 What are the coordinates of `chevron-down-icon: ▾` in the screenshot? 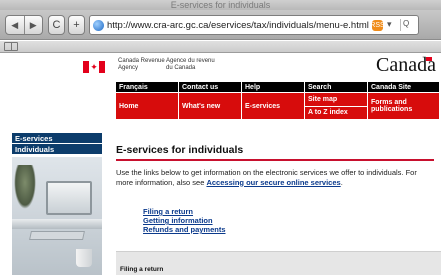 It's located at (389, 24).